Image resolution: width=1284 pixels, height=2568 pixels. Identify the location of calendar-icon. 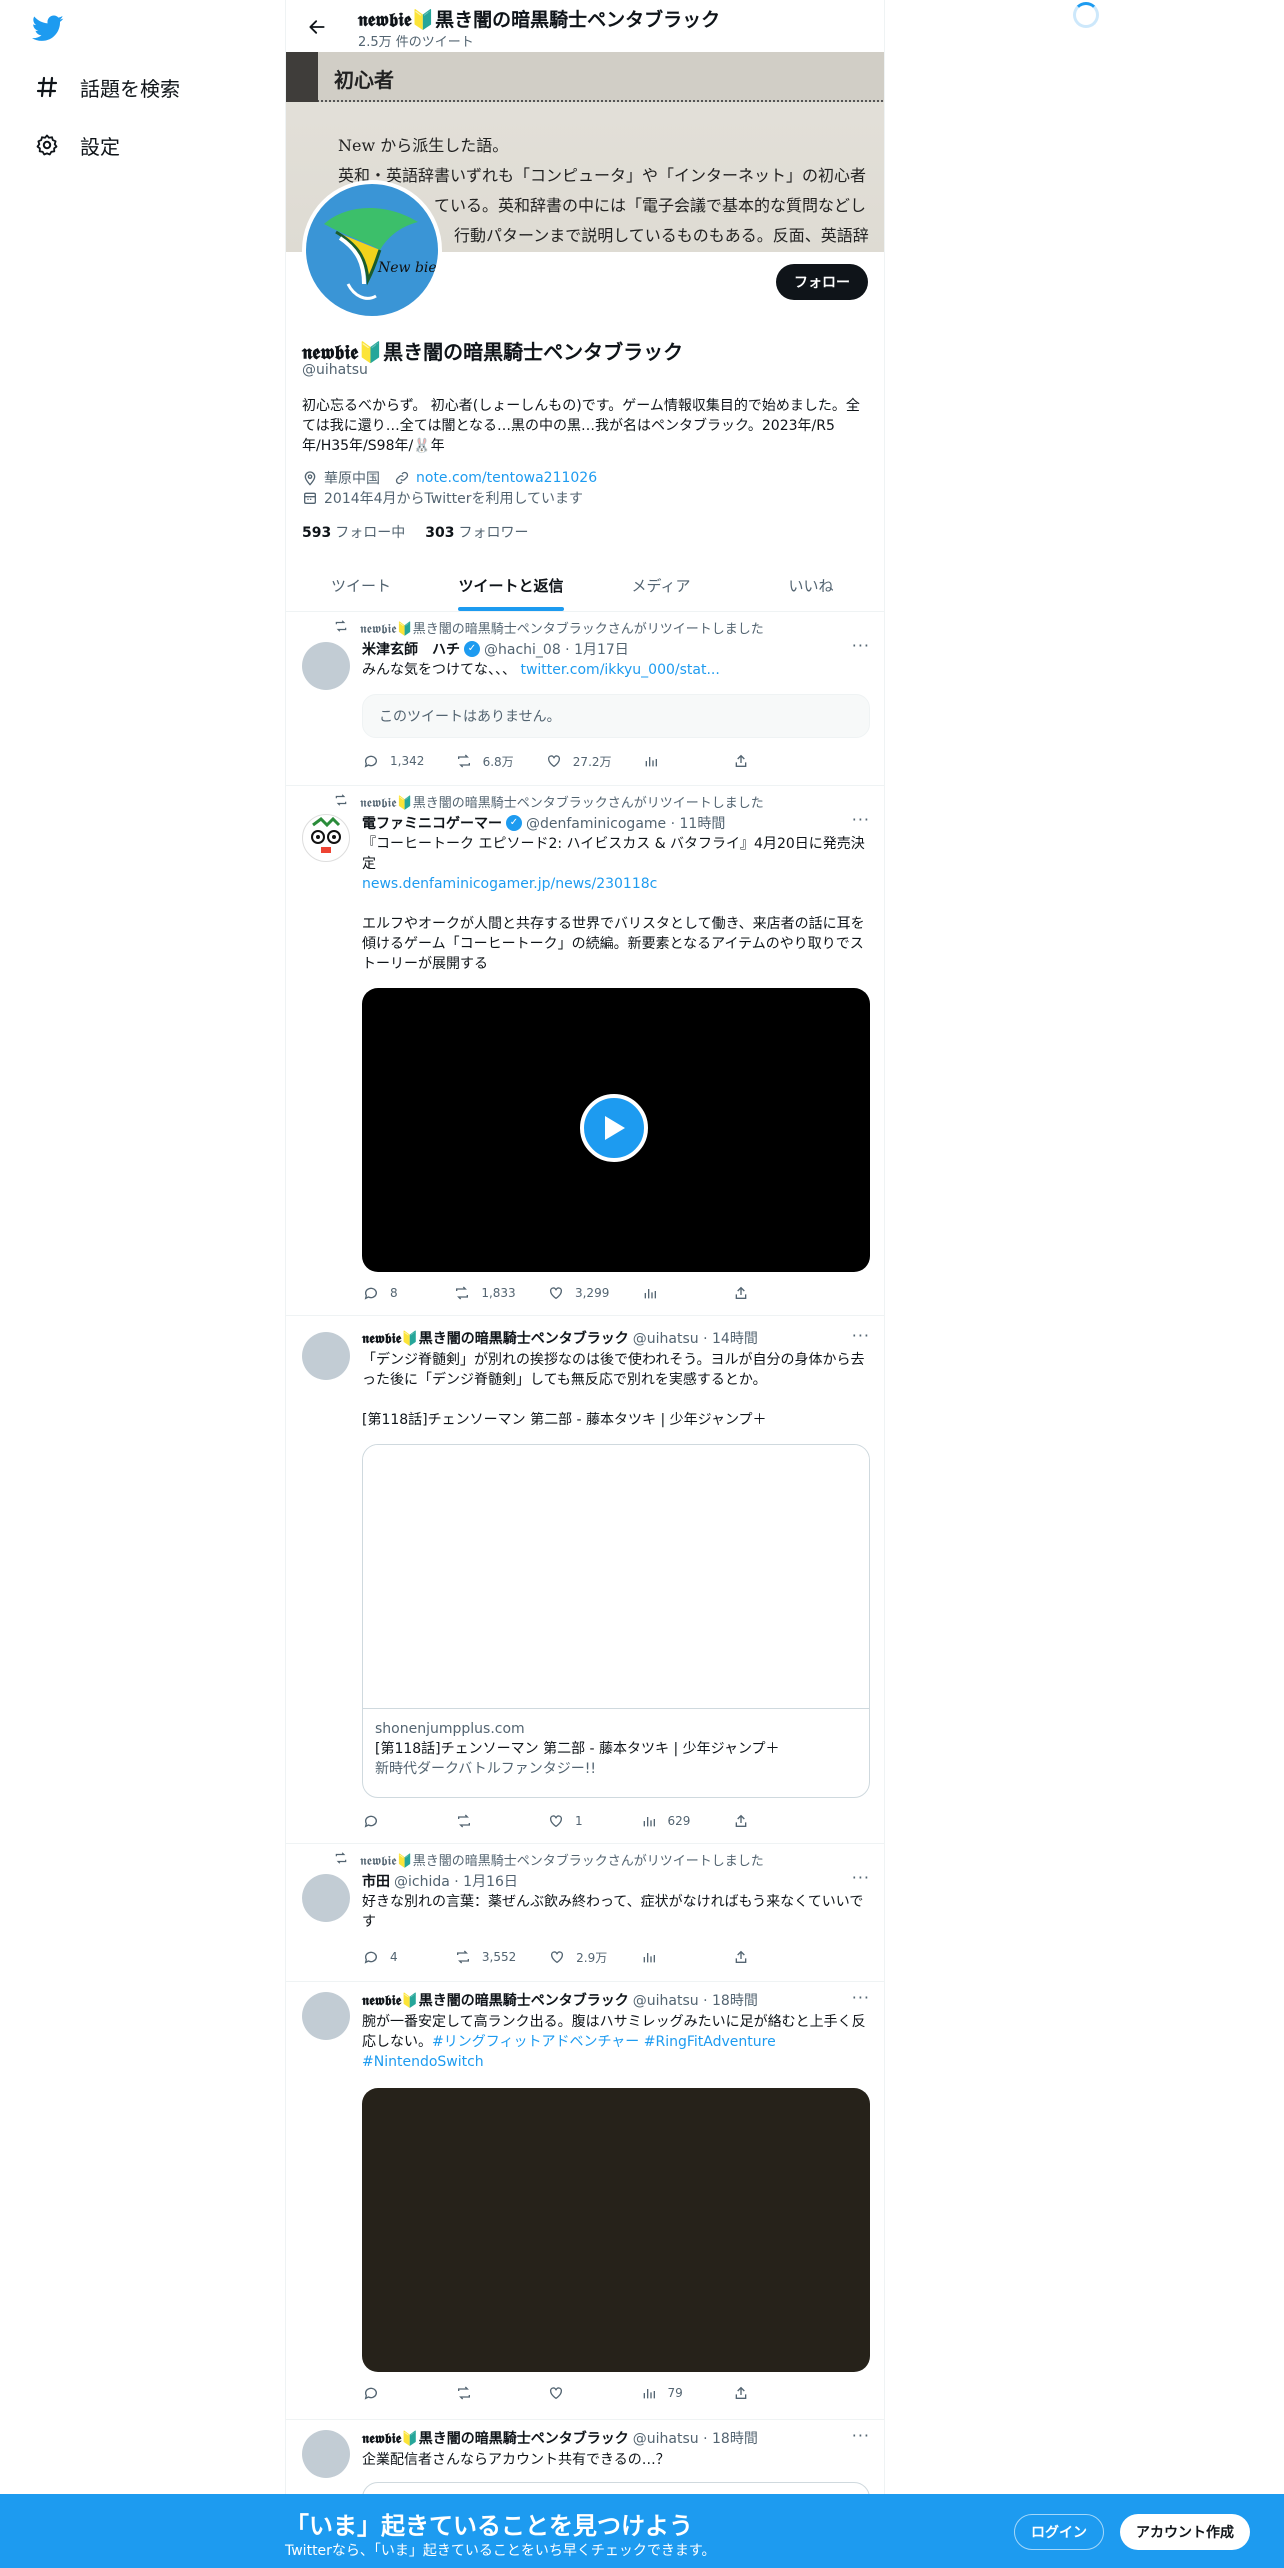
(310, 498).